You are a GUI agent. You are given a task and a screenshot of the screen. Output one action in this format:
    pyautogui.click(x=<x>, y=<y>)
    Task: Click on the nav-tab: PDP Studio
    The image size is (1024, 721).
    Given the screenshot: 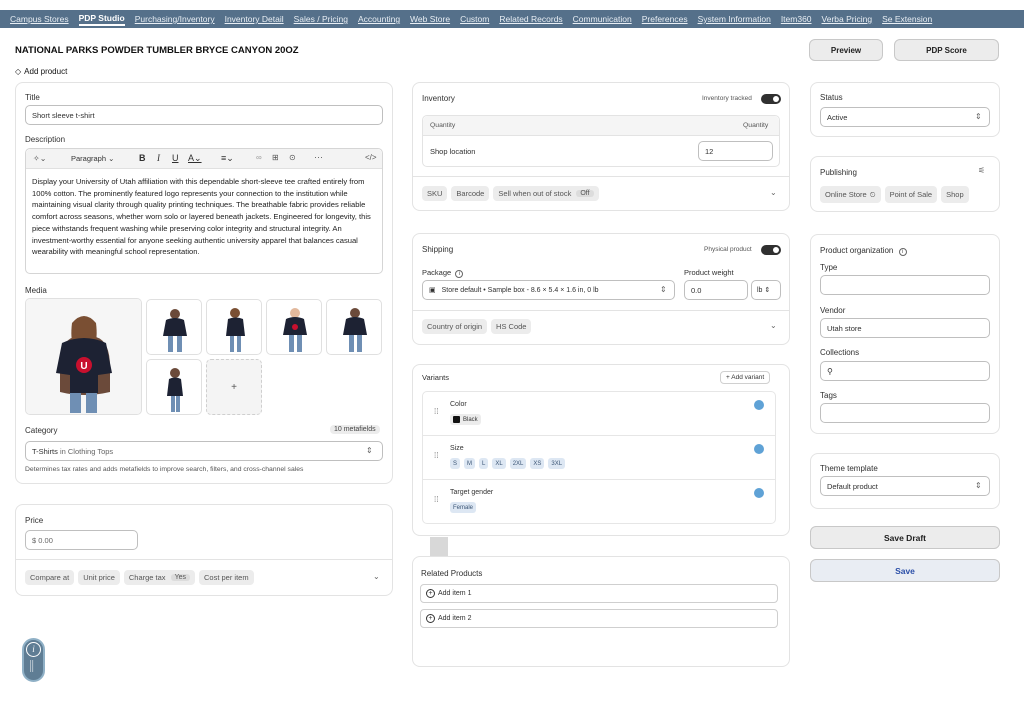 What is the action you would take?
    pyautogui.click(x=101, y=19)
    